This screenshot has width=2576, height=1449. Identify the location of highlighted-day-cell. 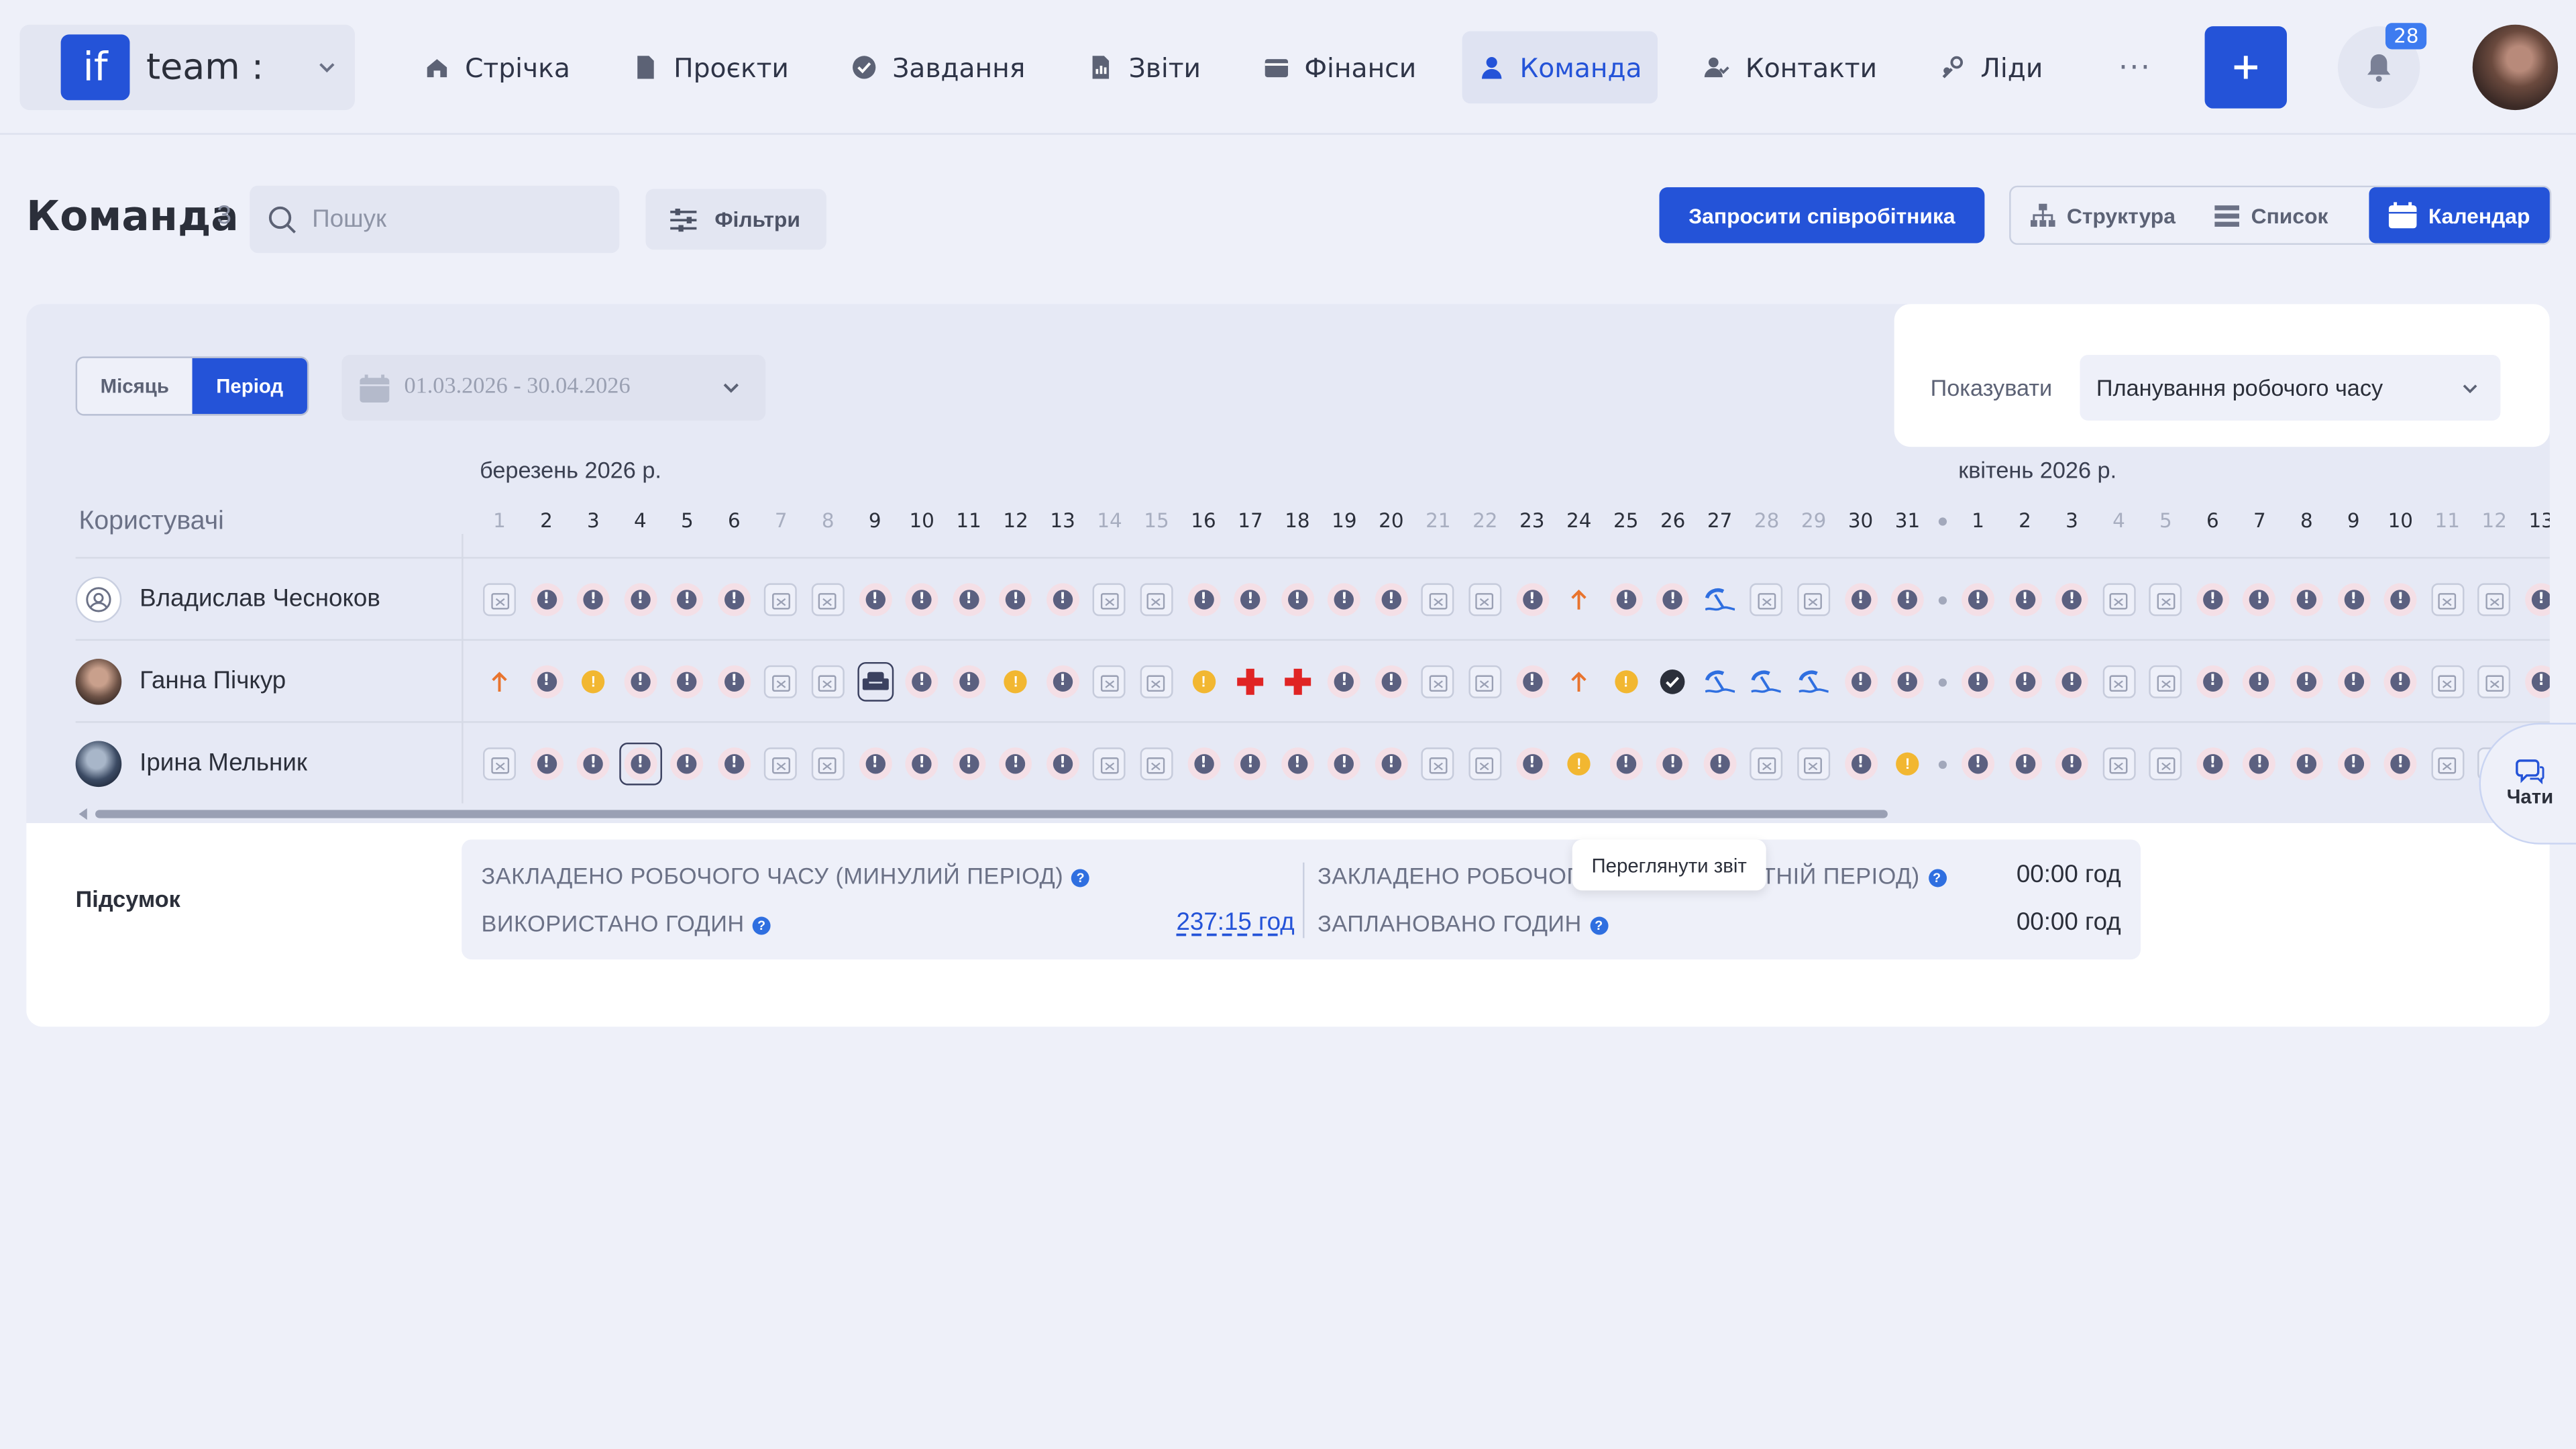
(640, 764).